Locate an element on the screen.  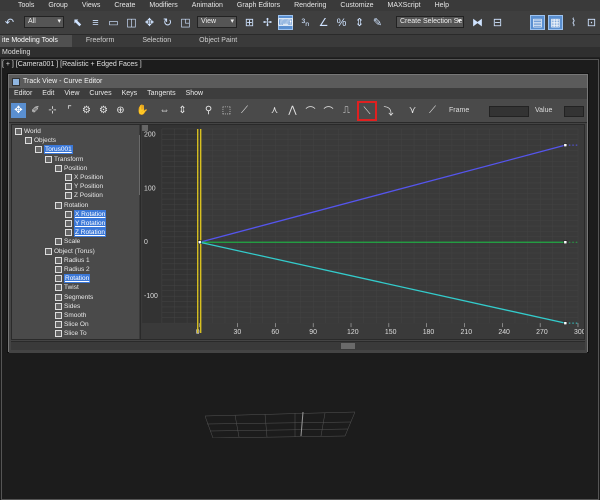
move-keys-icon: ✥ is located at coordinates (18, 110).